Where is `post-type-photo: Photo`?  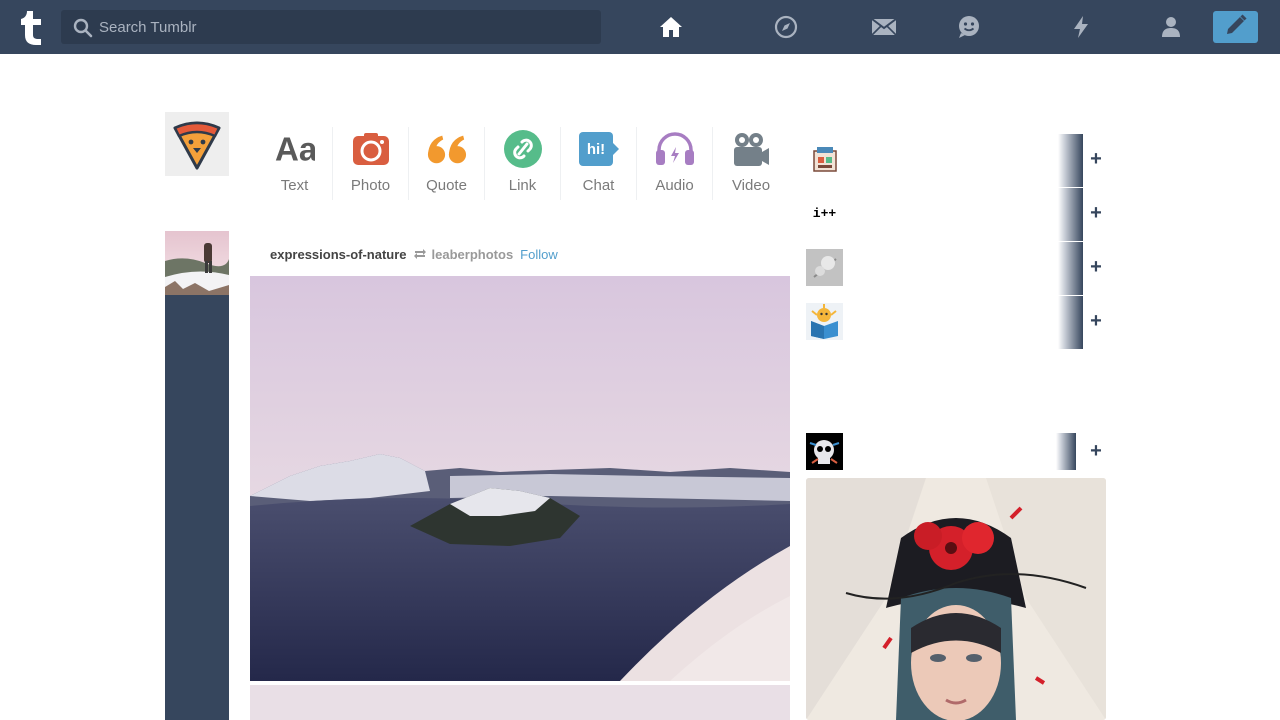
post-type-photo: Photo is located at coordinates (371, 163).